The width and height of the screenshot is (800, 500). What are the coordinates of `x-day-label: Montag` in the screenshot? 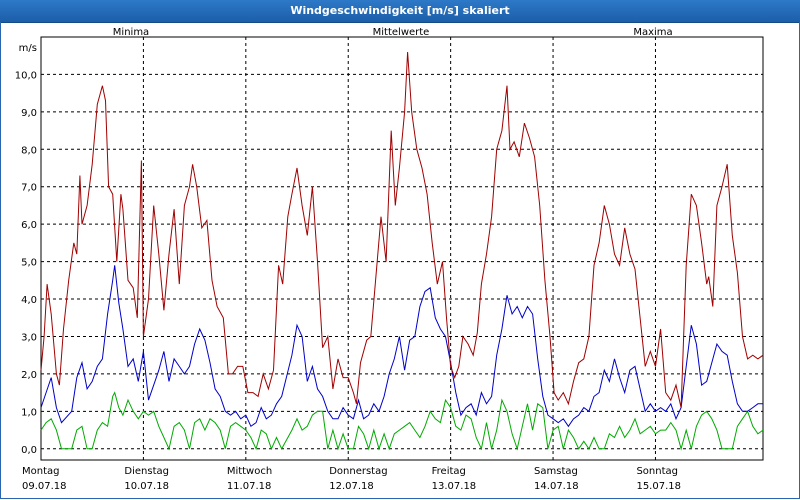 It's located at (40, 471).